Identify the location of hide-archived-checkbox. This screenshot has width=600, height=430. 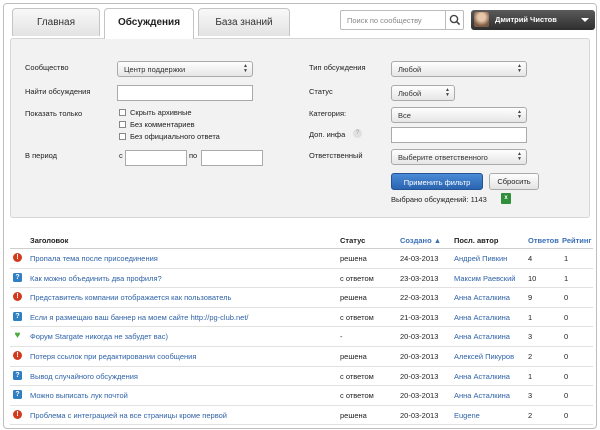
(122, 112).